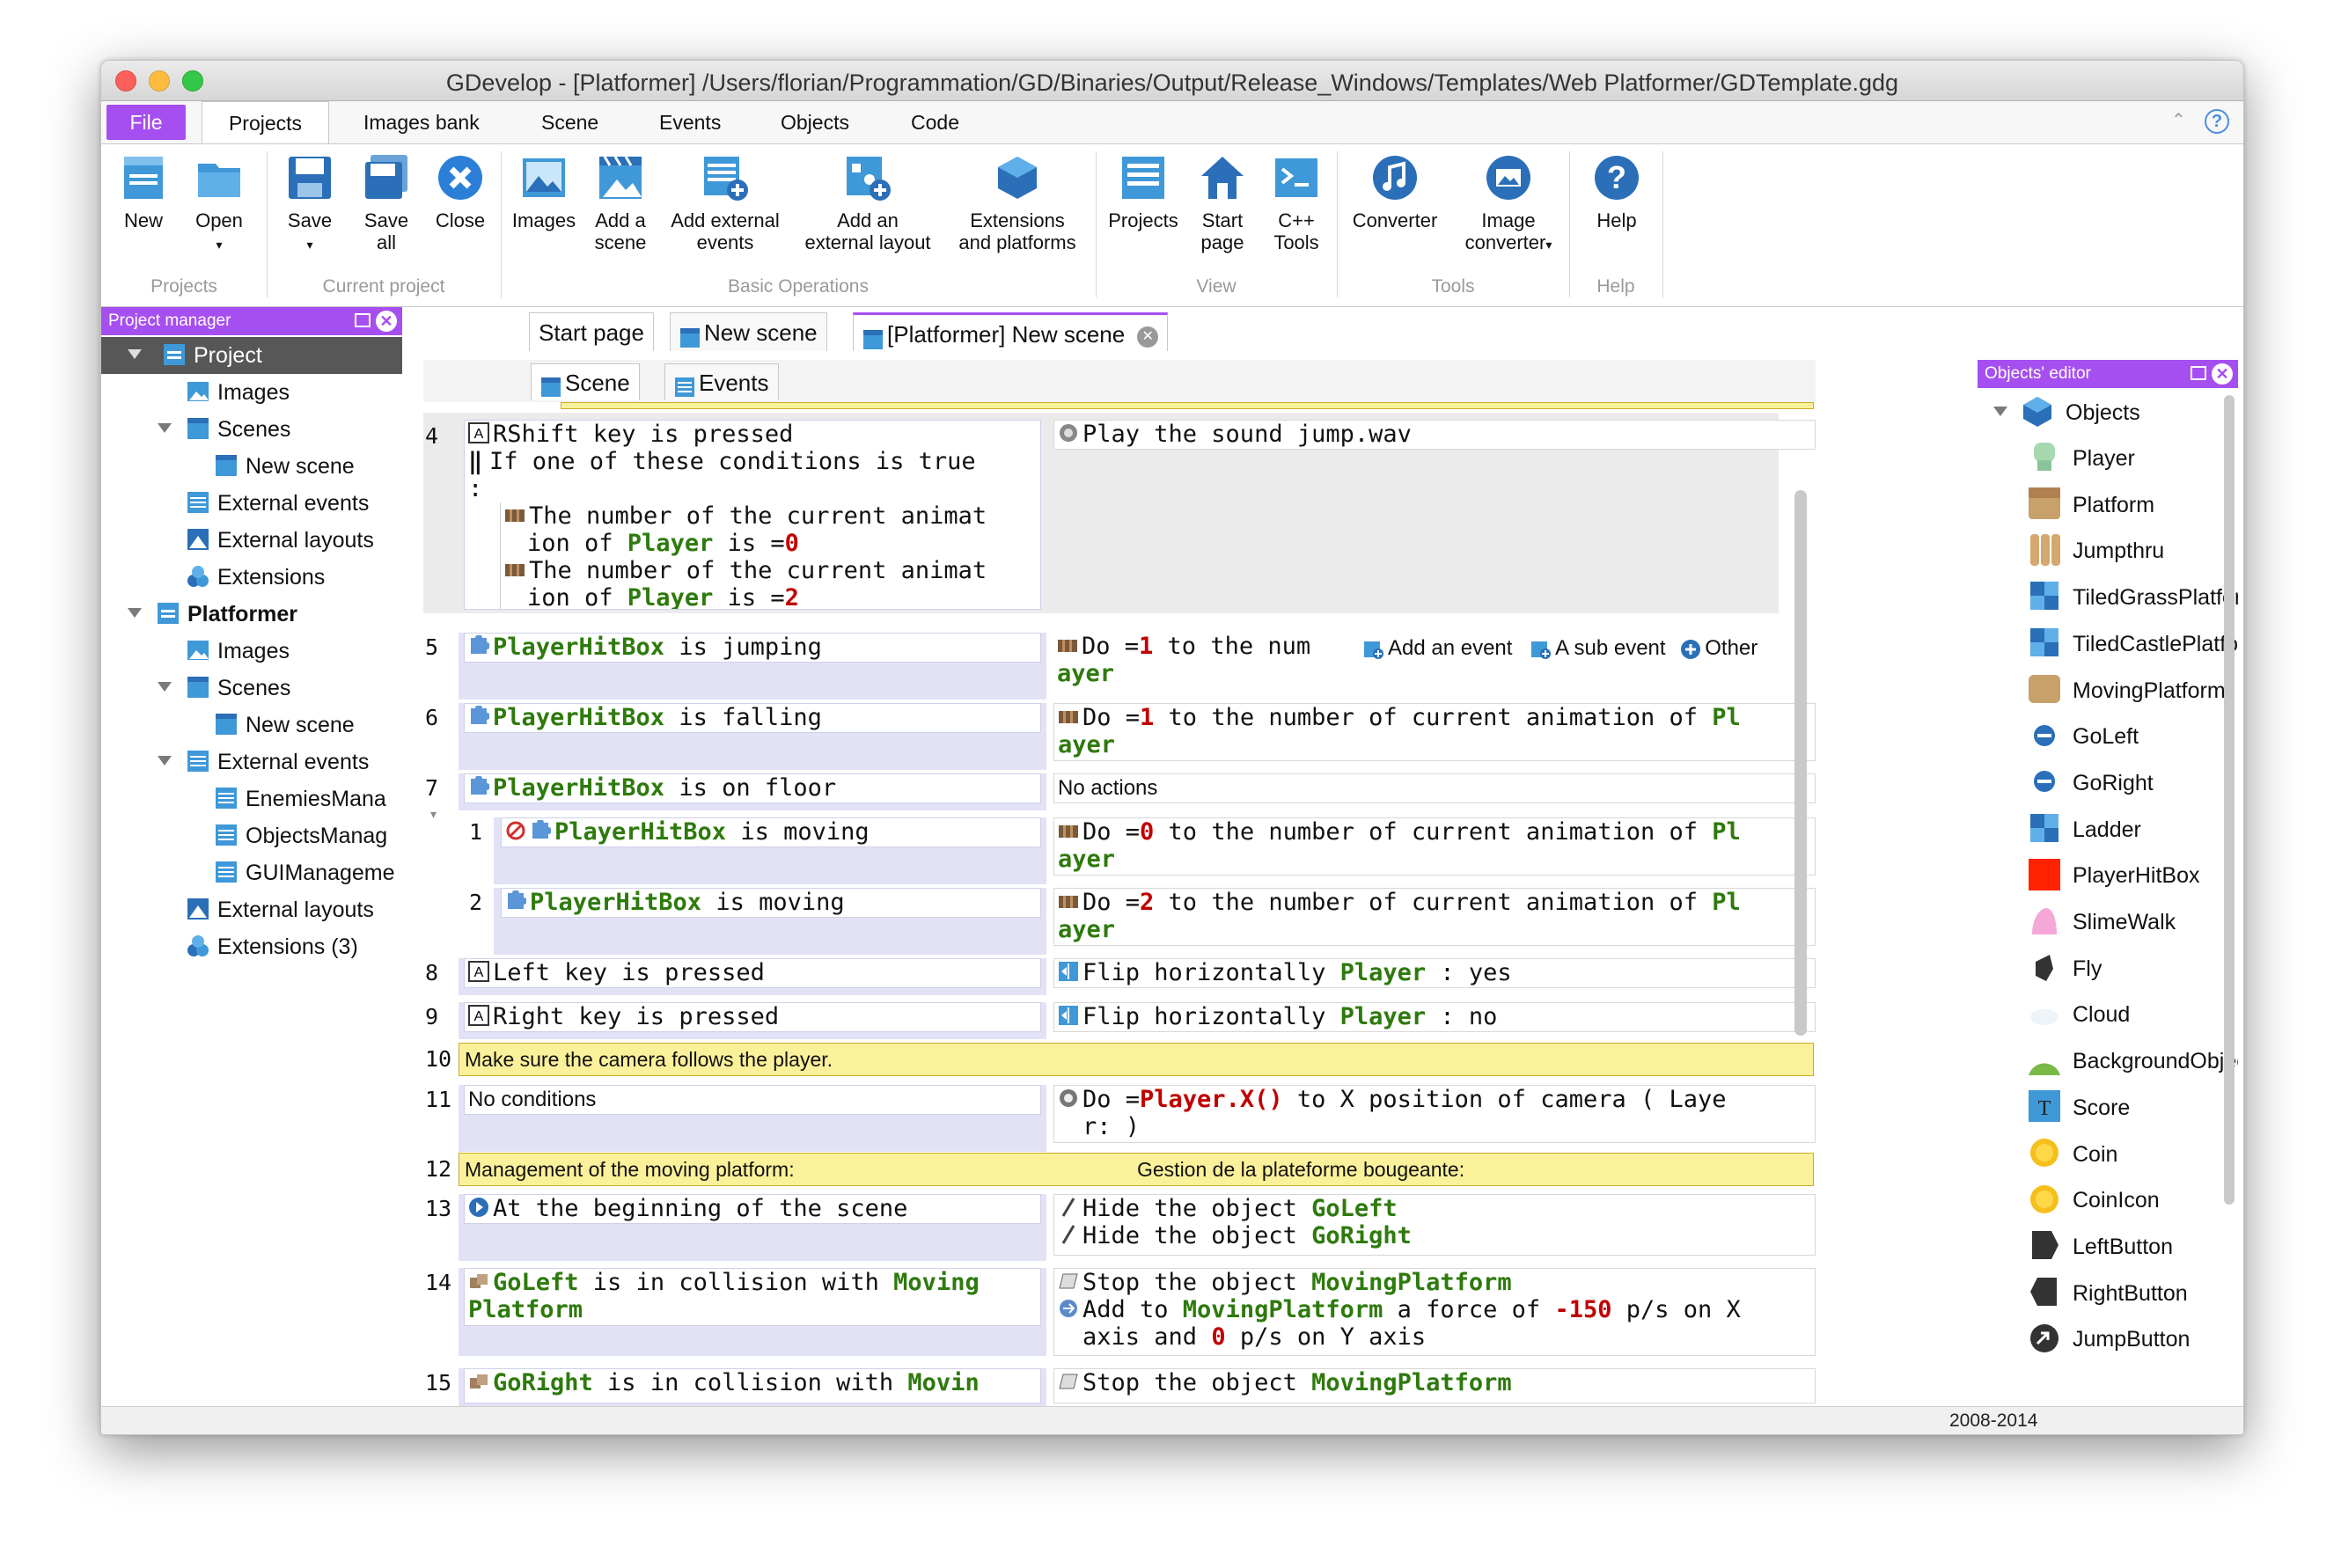 The image size is (2341, 1568). What do you see at coordinates (308, 836) in the screenshot?
I see `tree-item-objects-manager: ObjectsManag` at bounding box center [308, 836].